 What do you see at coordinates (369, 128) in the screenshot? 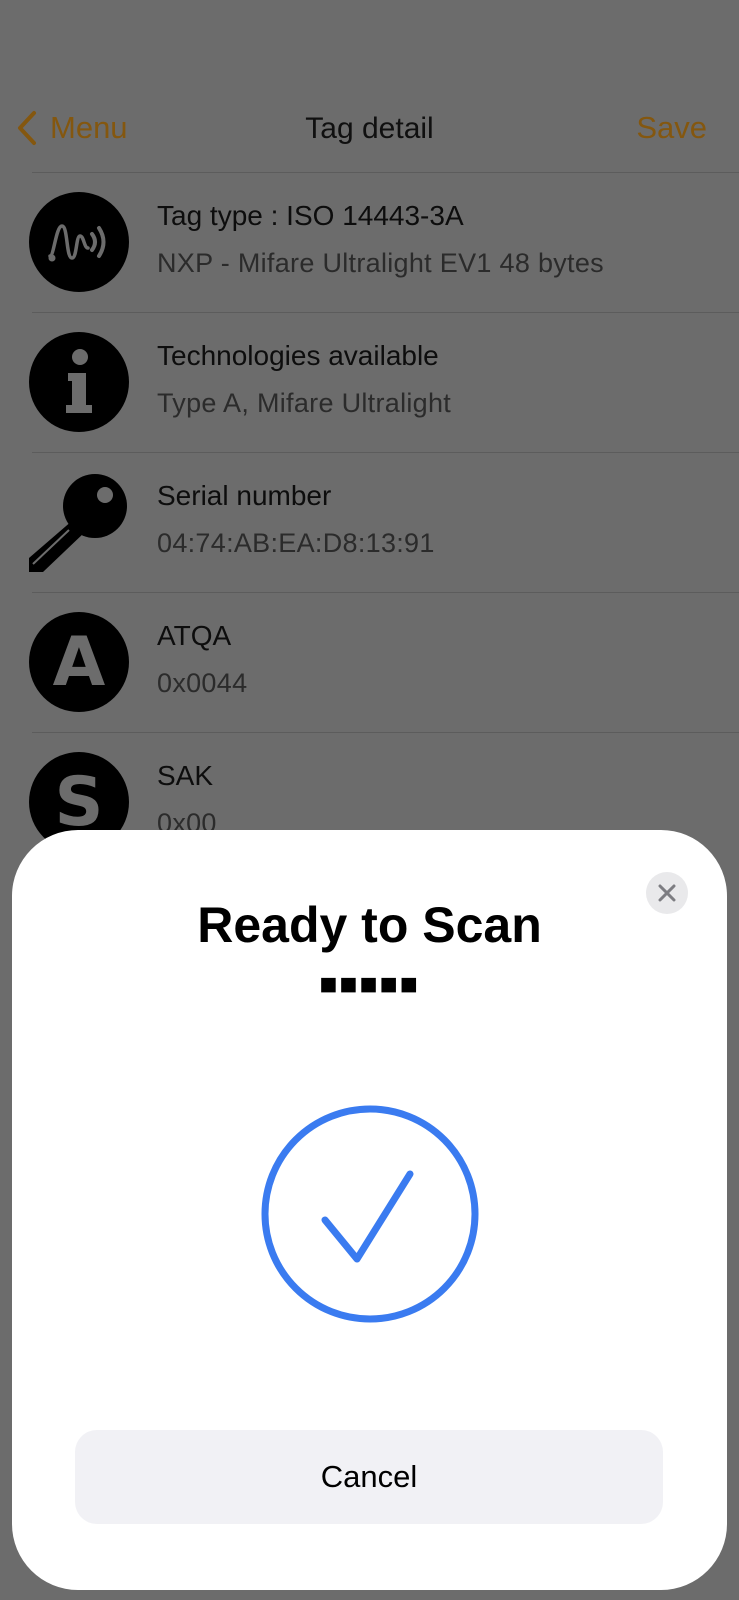
I see `navigation-bar: Menu Tag detail Save` at bounding box center [369, 128].